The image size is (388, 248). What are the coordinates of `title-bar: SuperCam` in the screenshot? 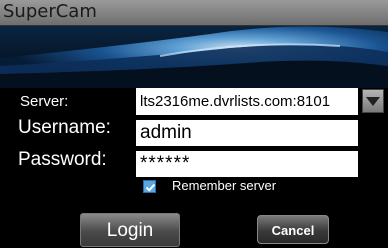 It's located at (194, 13).